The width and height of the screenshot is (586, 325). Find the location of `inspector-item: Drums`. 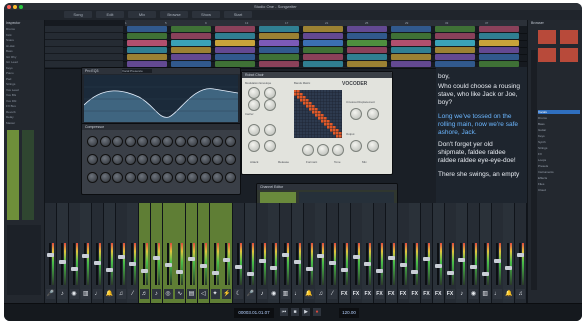

inspector-item: Drums is located at coordinates (24, 29).